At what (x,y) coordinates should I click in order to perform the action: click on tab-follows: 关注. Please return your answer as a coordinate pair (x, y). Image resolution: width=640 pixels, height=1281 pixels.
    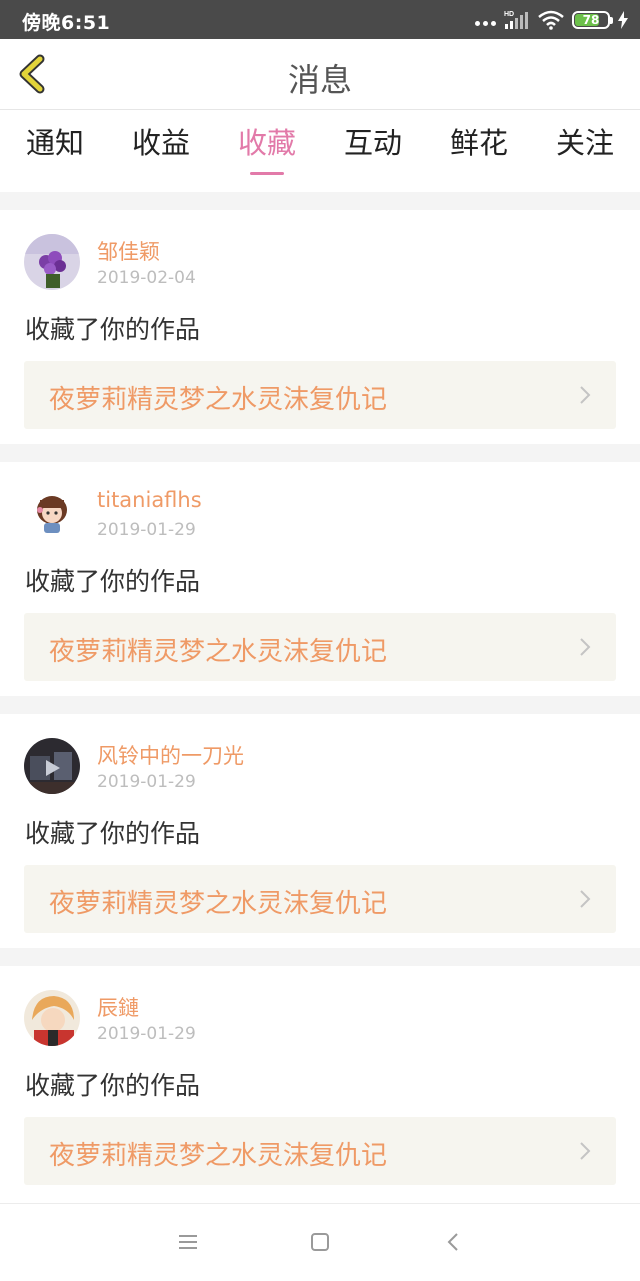
    Looking at the image, I should click on (585, 141).